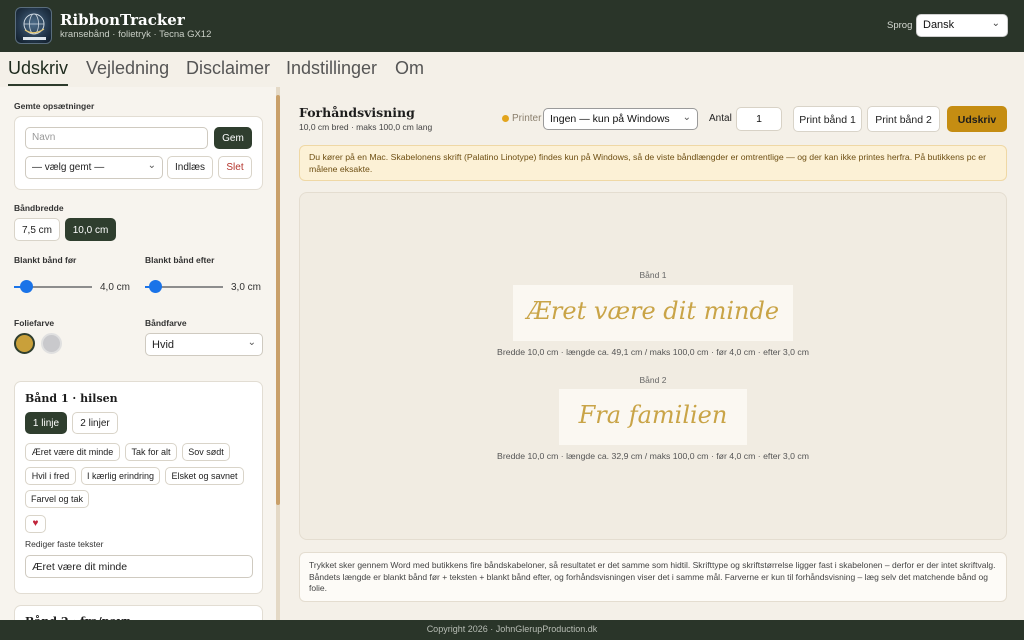 This screenshot has height=640, width=1024. Describe the element at coordinates (95, 423) in the screenshot. I see `two-lines-button: 2 linjer` at that location.